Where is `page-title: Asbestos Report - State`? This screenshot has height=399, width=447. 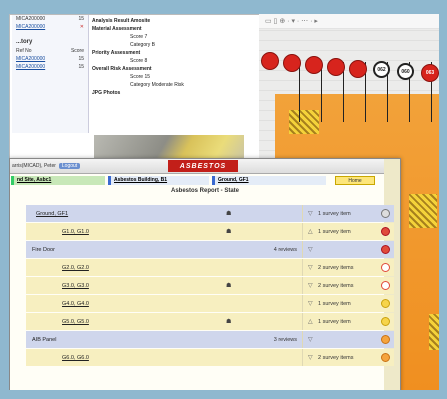 page-title: Asbestos Report - State is located at coordinates (204, 191).